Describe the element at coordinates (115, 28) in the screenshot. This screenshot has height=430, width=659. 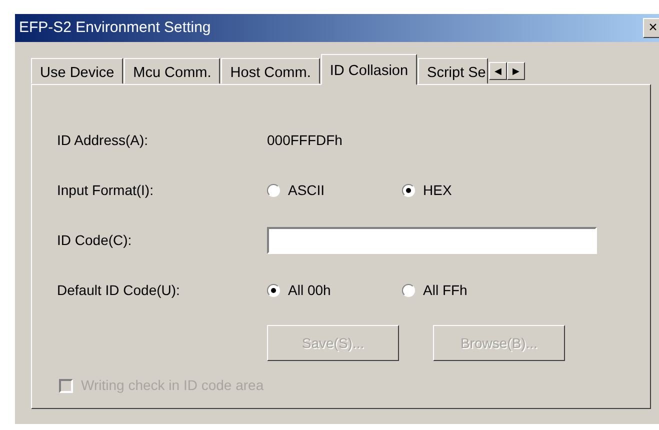
I see `window-title: EFP-S2 Environment Setting` at that location.